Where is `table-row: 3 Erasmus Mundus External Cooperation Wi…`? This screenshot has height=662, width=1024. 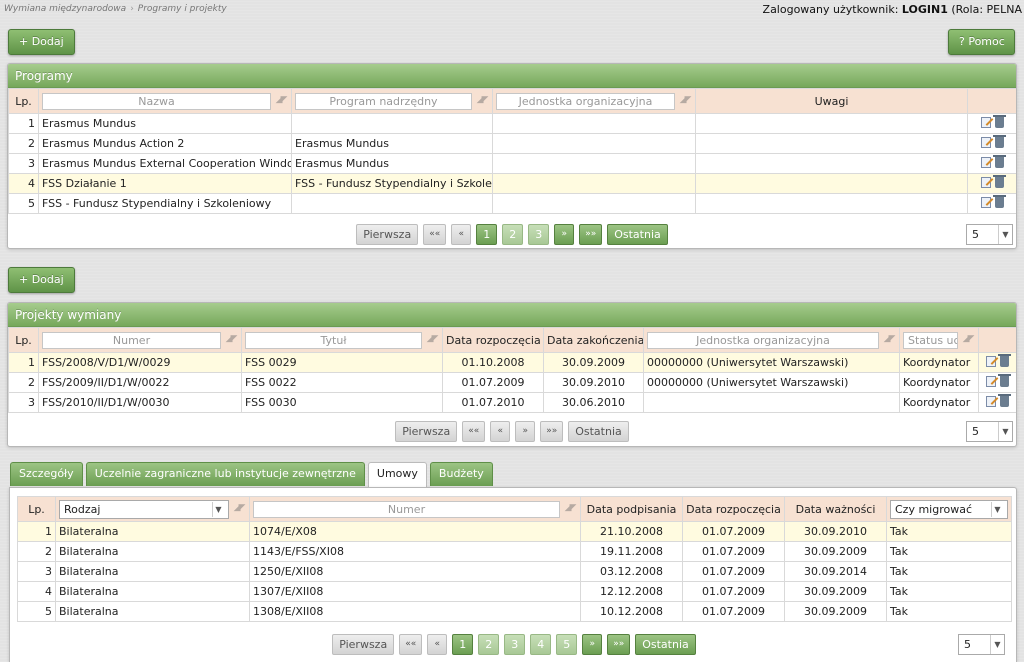 table-row: 3 Erasmus Mundus External Cooperation Wi… is located at coordinates (512, 163).